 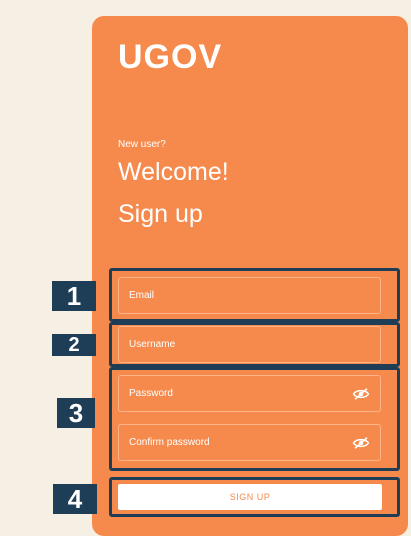 I want to click on annotation-badge-4: 4, so click(x=75, y=499).